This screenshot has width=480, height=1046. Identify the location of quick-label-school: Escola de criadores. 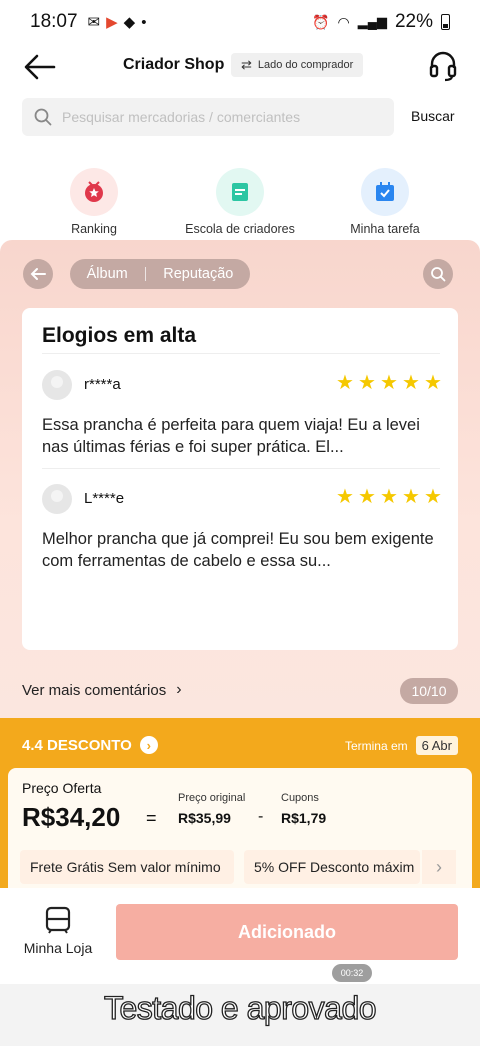
(240, 229).